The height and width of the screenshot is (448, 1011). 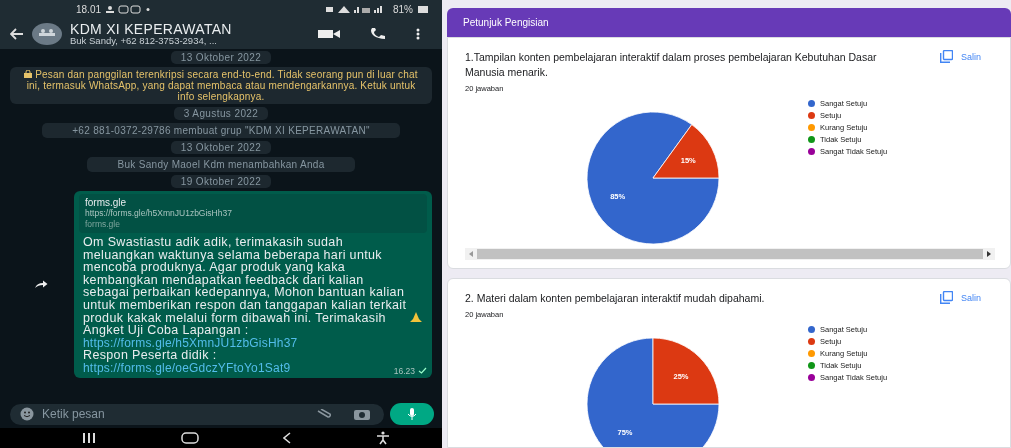 I want to click on home-icon, so click(x=189, y=438).